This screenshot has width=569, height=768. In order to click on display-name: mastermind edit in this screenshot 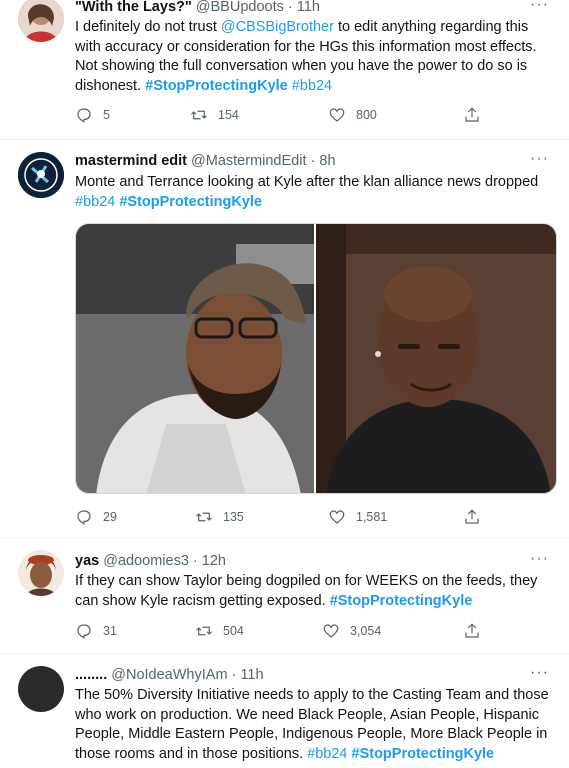, I will do `click(131, 161)`.